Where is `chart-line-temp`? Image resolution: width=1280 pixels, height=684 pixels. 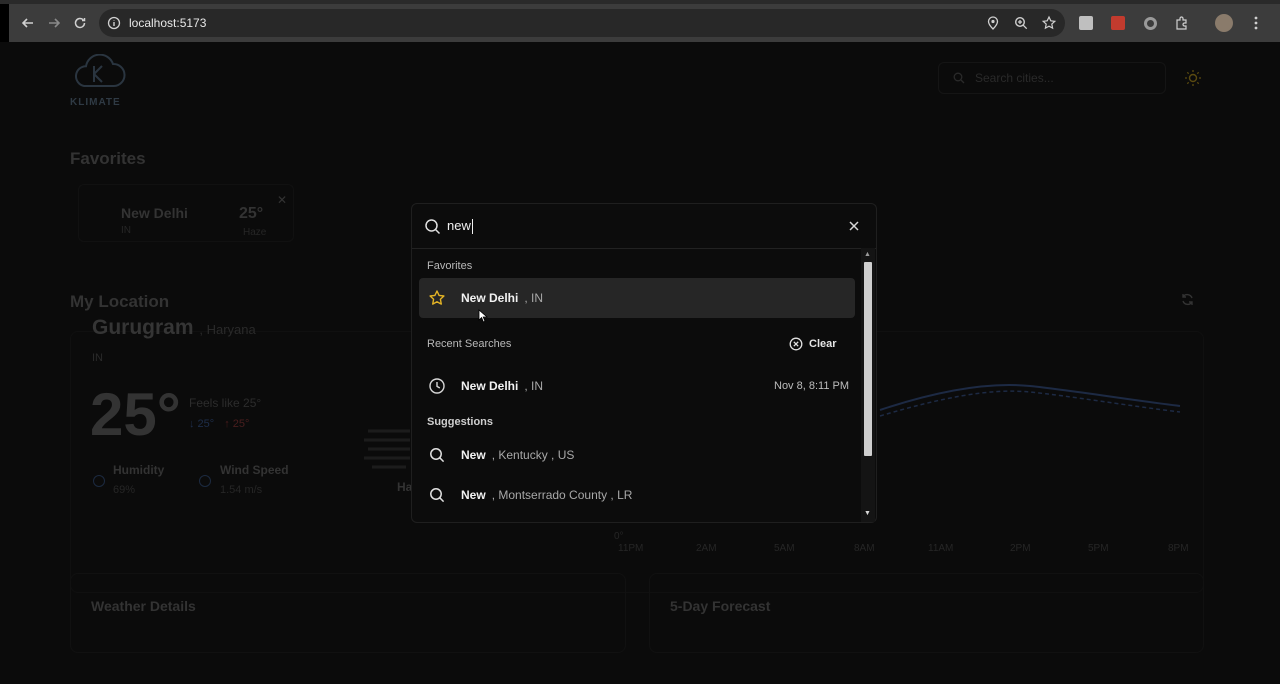 chart-line-temp is located at coordinates (1030, 397).